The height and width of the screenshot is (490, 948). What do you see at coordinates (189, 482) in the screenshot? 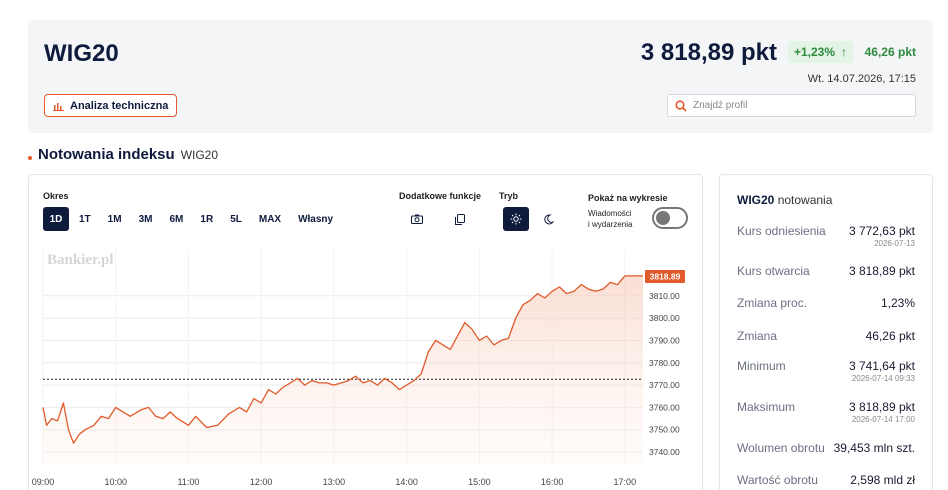
I see `x-tick-label: 11:00` at bounding box center [189, 482].